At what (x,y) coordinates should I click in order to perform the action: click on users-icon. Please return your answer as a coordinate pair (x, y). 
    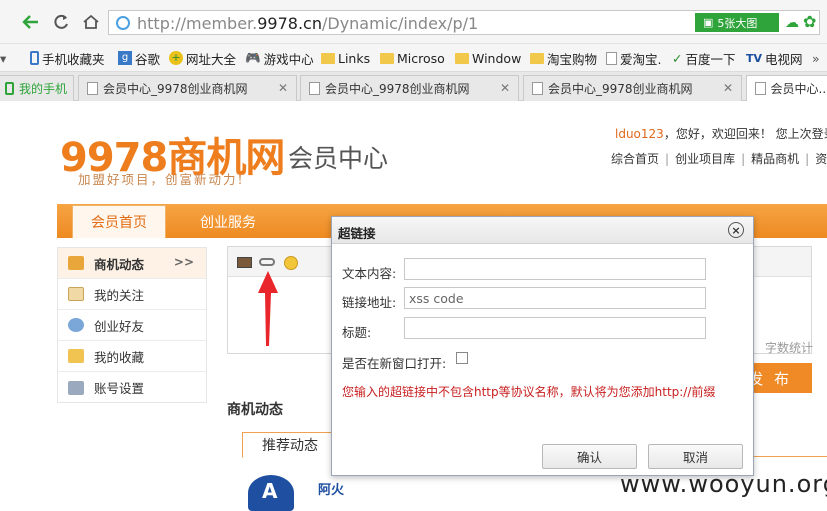
    Looking at the image, I should click on (76, 325).